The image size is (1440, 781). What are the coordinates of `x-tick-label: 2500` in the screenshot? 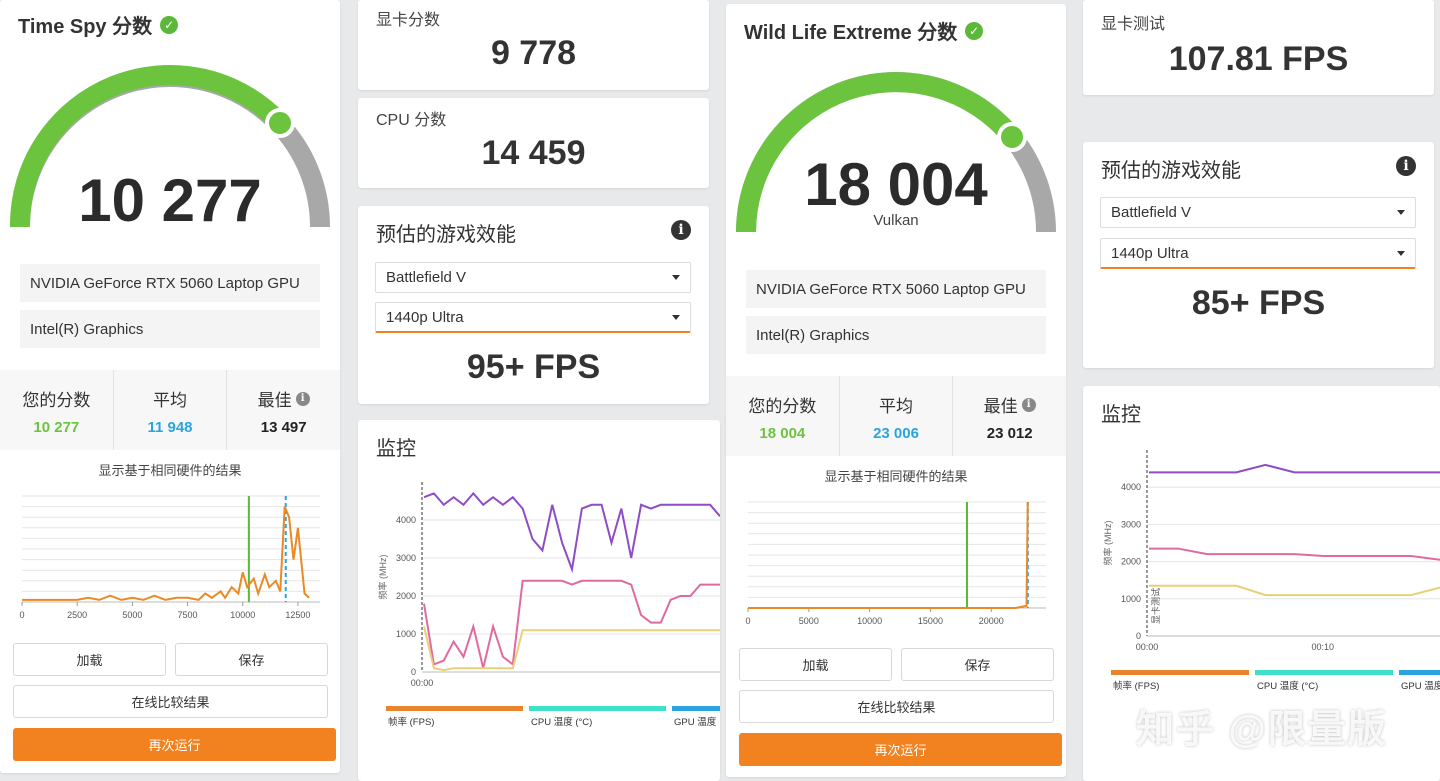 It's located at (77, 615).